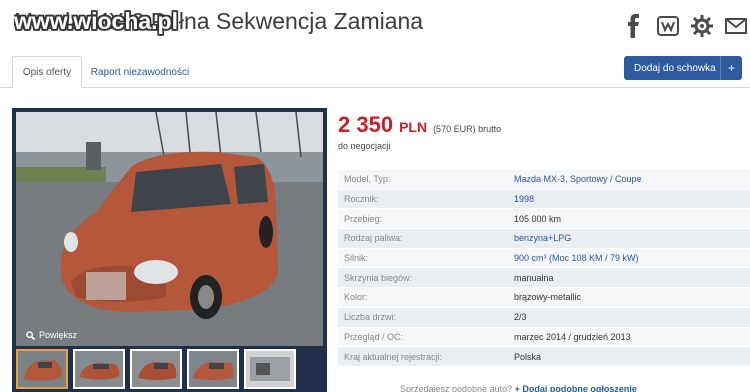  Describe the element at coordinates (374, 336) in the screenshot. I see `spec-label: Przegląd / OC:` at that location.